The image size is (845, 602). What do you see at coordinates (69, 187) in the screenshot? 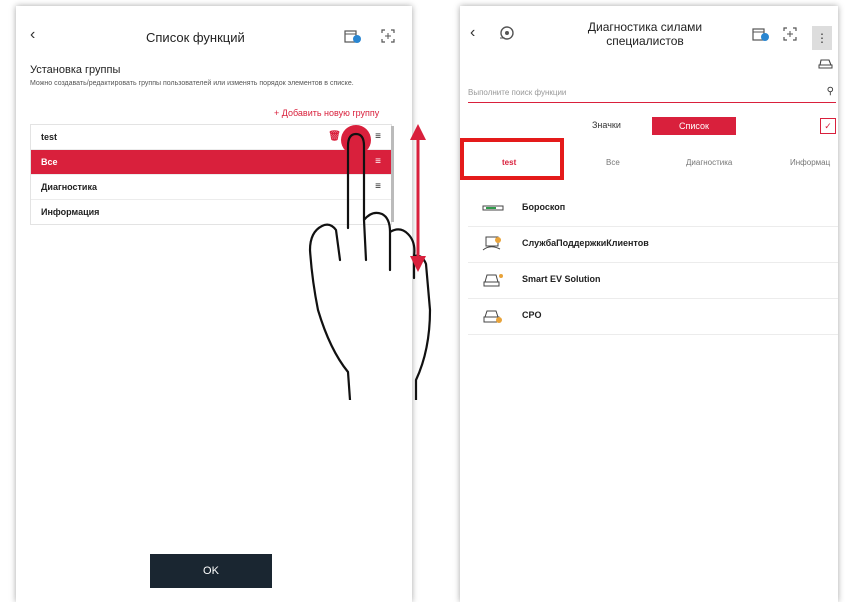
I see `group-label: Диагностика` at bounding box center [69, 187].